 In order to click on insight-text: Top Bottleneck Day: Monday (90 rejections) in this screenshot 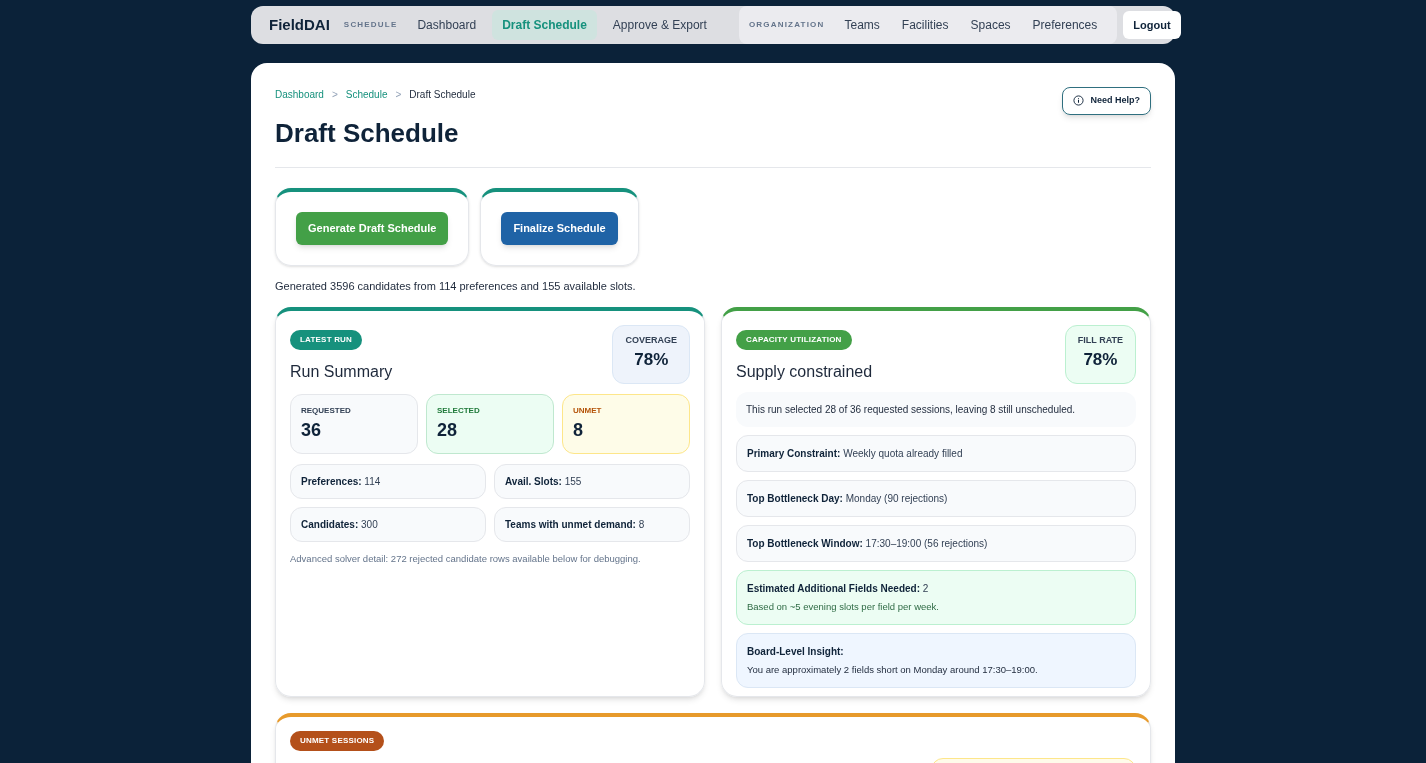, I will do `click(848, 498)`.